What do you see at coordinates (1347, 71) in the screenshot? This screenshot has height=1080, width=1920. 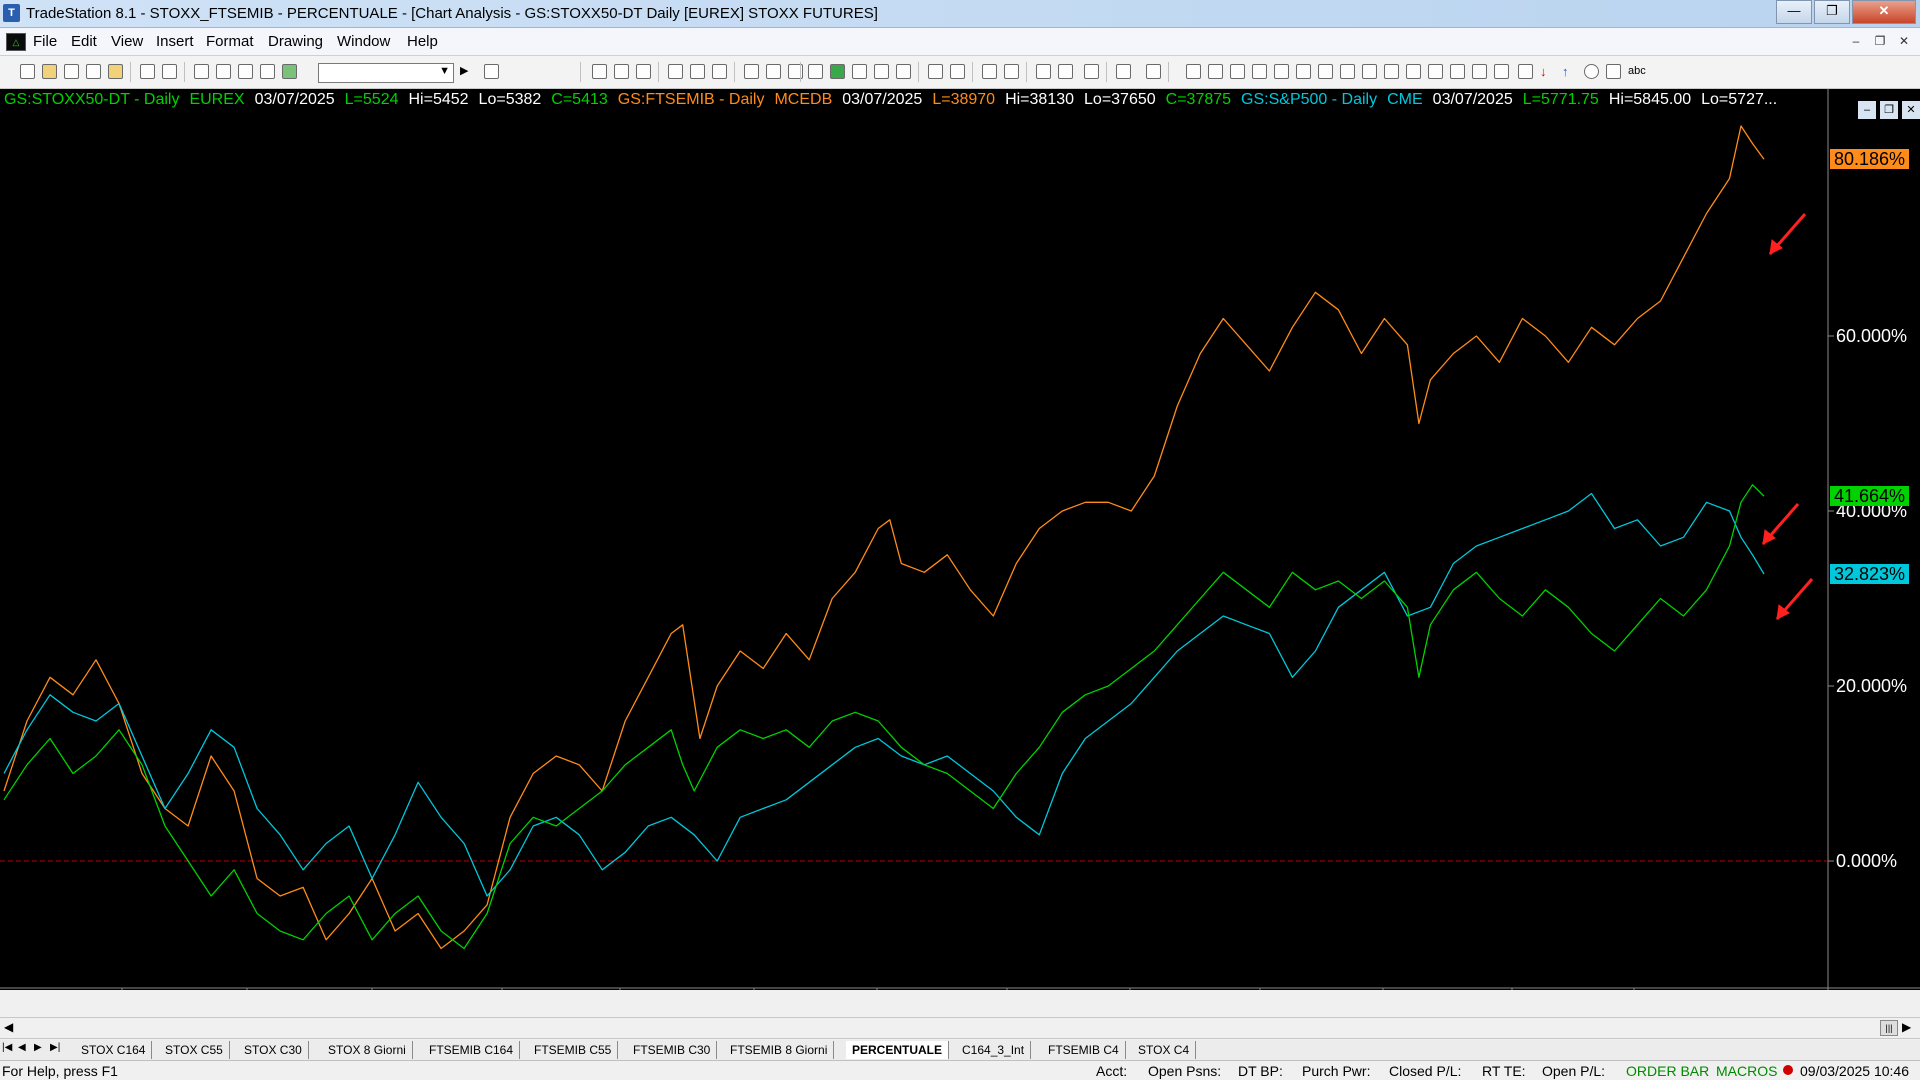 I see `gann-fan-icon` at bounding box center [1347, 71].